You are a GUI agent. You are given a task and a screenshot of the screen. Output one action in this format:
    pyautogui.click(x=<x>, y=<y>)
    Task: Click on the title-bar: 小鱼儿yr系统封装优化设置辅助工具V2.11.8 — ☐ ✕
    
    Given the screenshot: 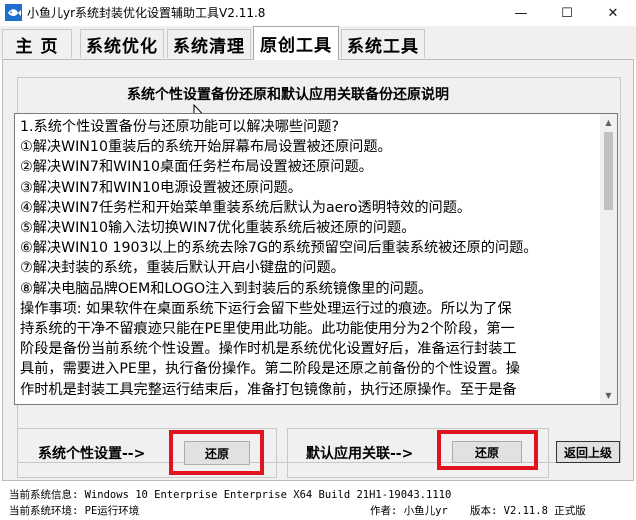 What is the action you would take?
    pyautogui.click(x=318, y=13)
    